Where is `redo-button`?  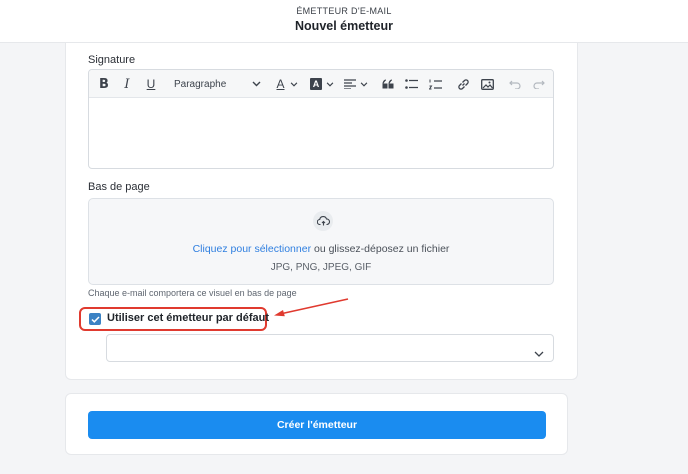
redo-button is located at coordinates (539, 84).